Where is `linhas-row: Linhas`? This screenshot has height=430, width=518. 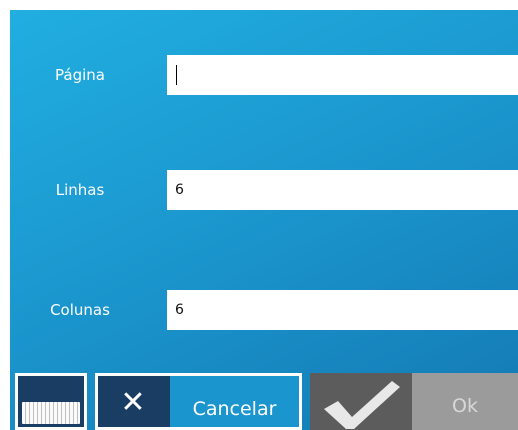 linhas-row: Linhas is located at coordinates (264, 190).